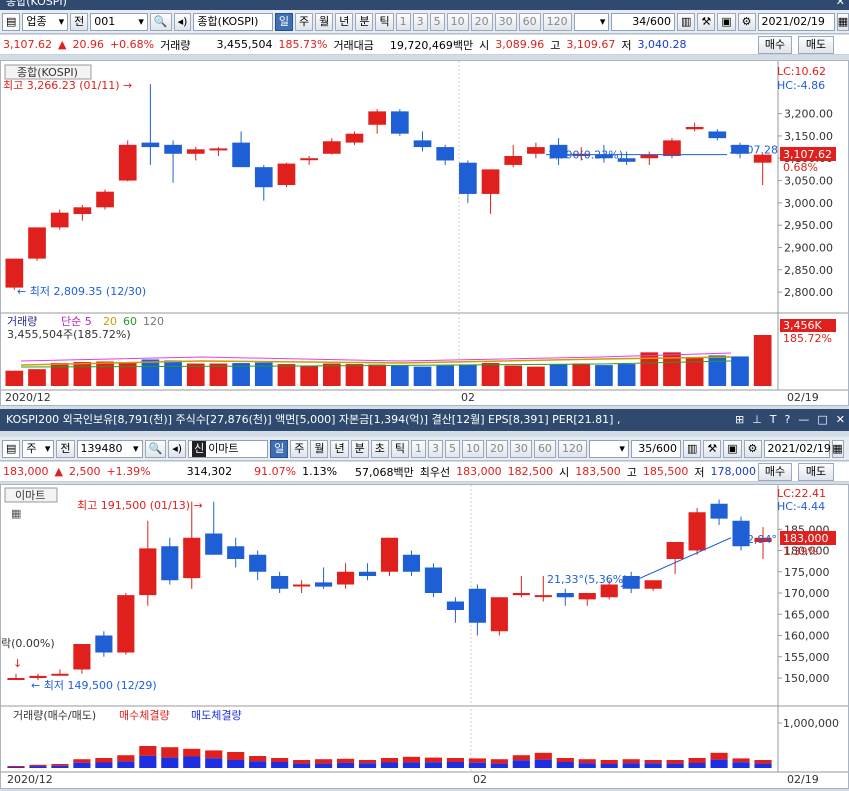  Describe the element at coordinates (822, 420) in the screenshot. I see `maximize-icon: □` at that location.